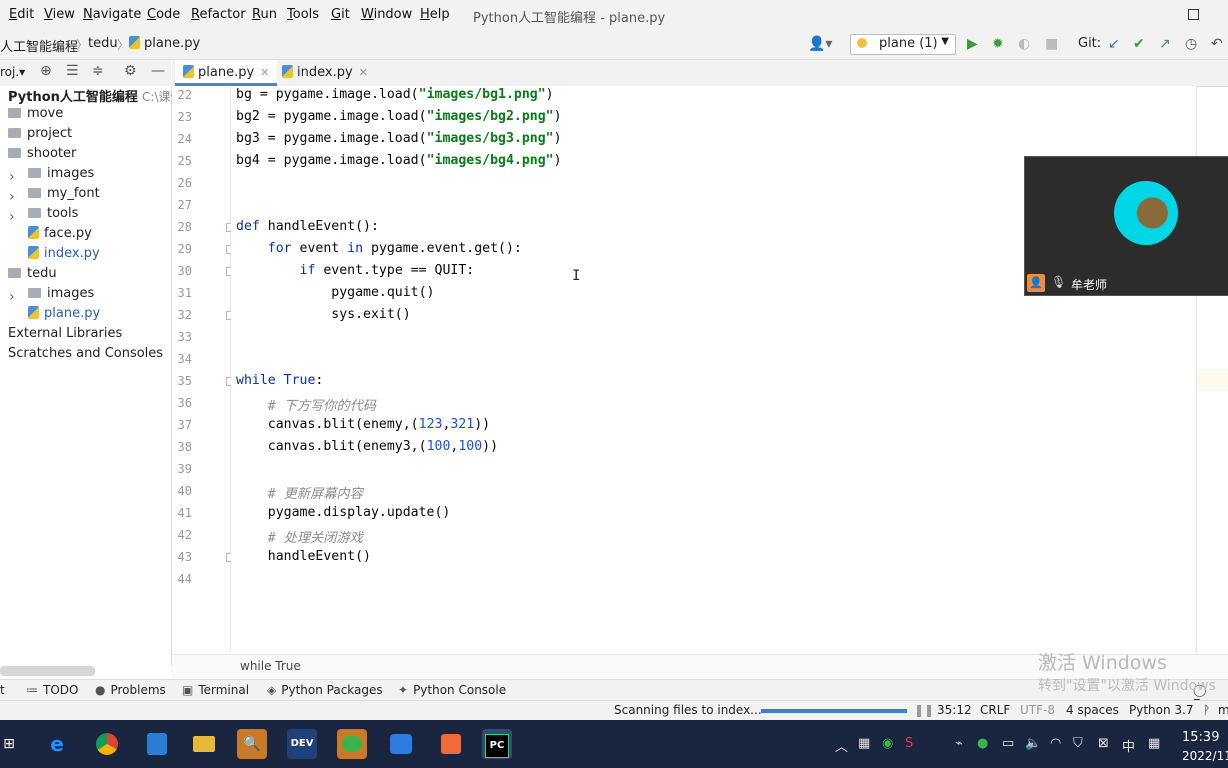 Image resolution: width=1228 pixels, height=768 pixels. What do you see at coordinates (185, 117) in the screenshot?
I see `line-number: 23` at bounding box center [185, 117].